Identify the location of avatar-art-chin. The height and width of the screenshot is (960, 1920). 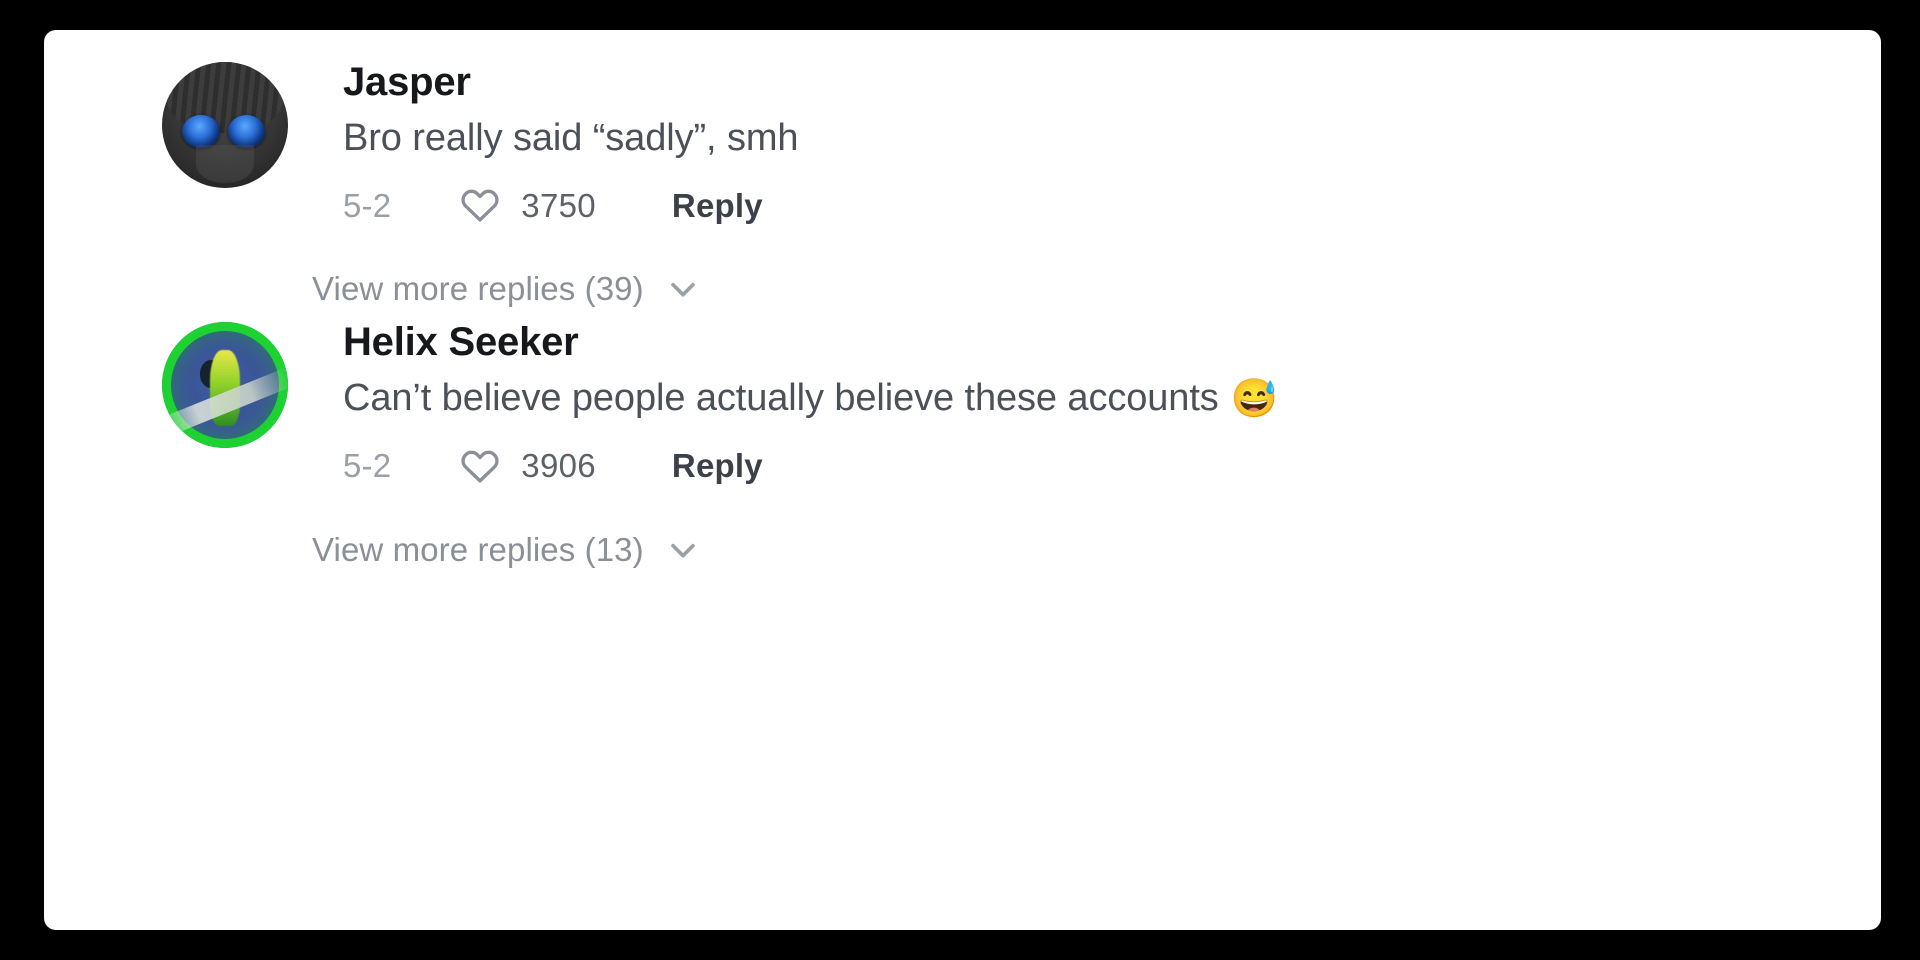
(225, 164).